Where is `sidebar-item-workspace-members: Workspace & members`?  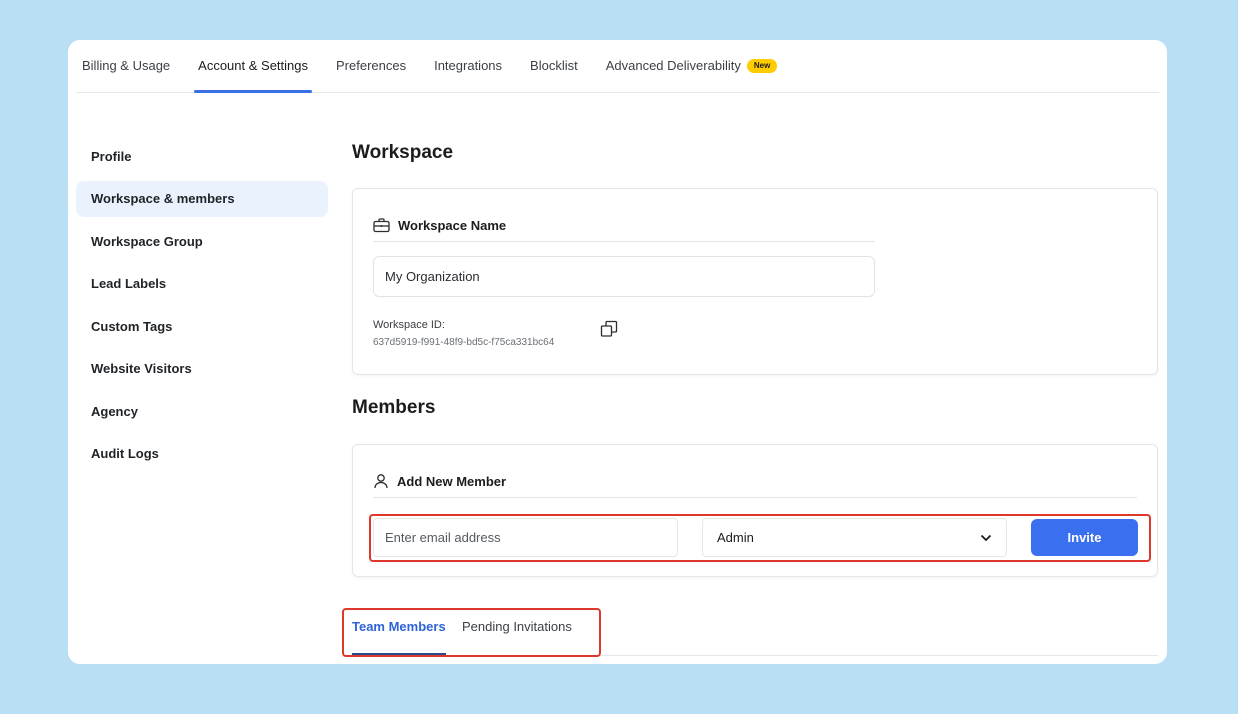
sidebar-item-workspace-members: Workspace & members is located at coordinates (202, 198).